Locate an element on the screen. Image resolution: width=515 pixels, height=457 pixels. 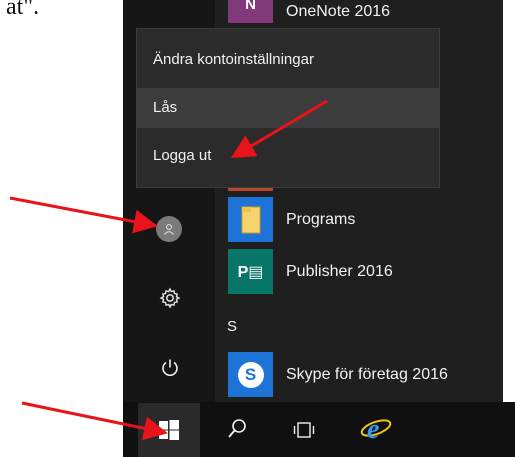
arrow-to-user-avatar is located at coordinates (83, 215).